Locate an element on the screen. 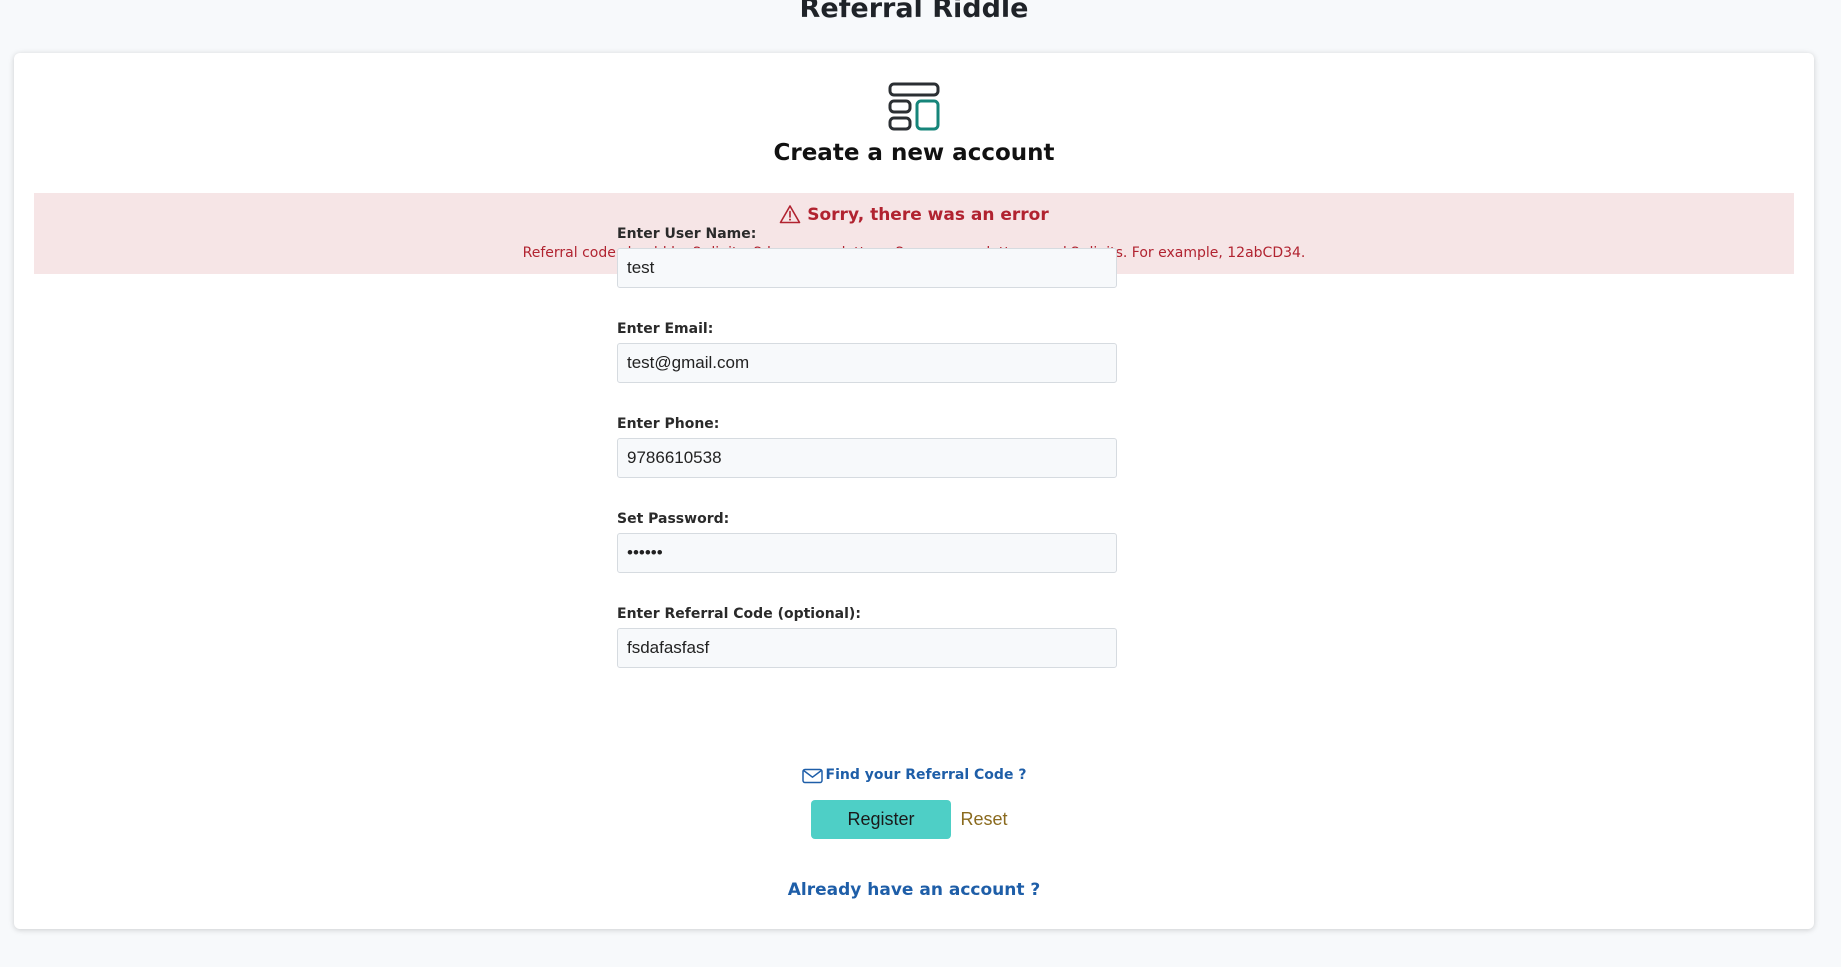  error-title-row: Sorry, there was an error is located at coordinates (914, 215).